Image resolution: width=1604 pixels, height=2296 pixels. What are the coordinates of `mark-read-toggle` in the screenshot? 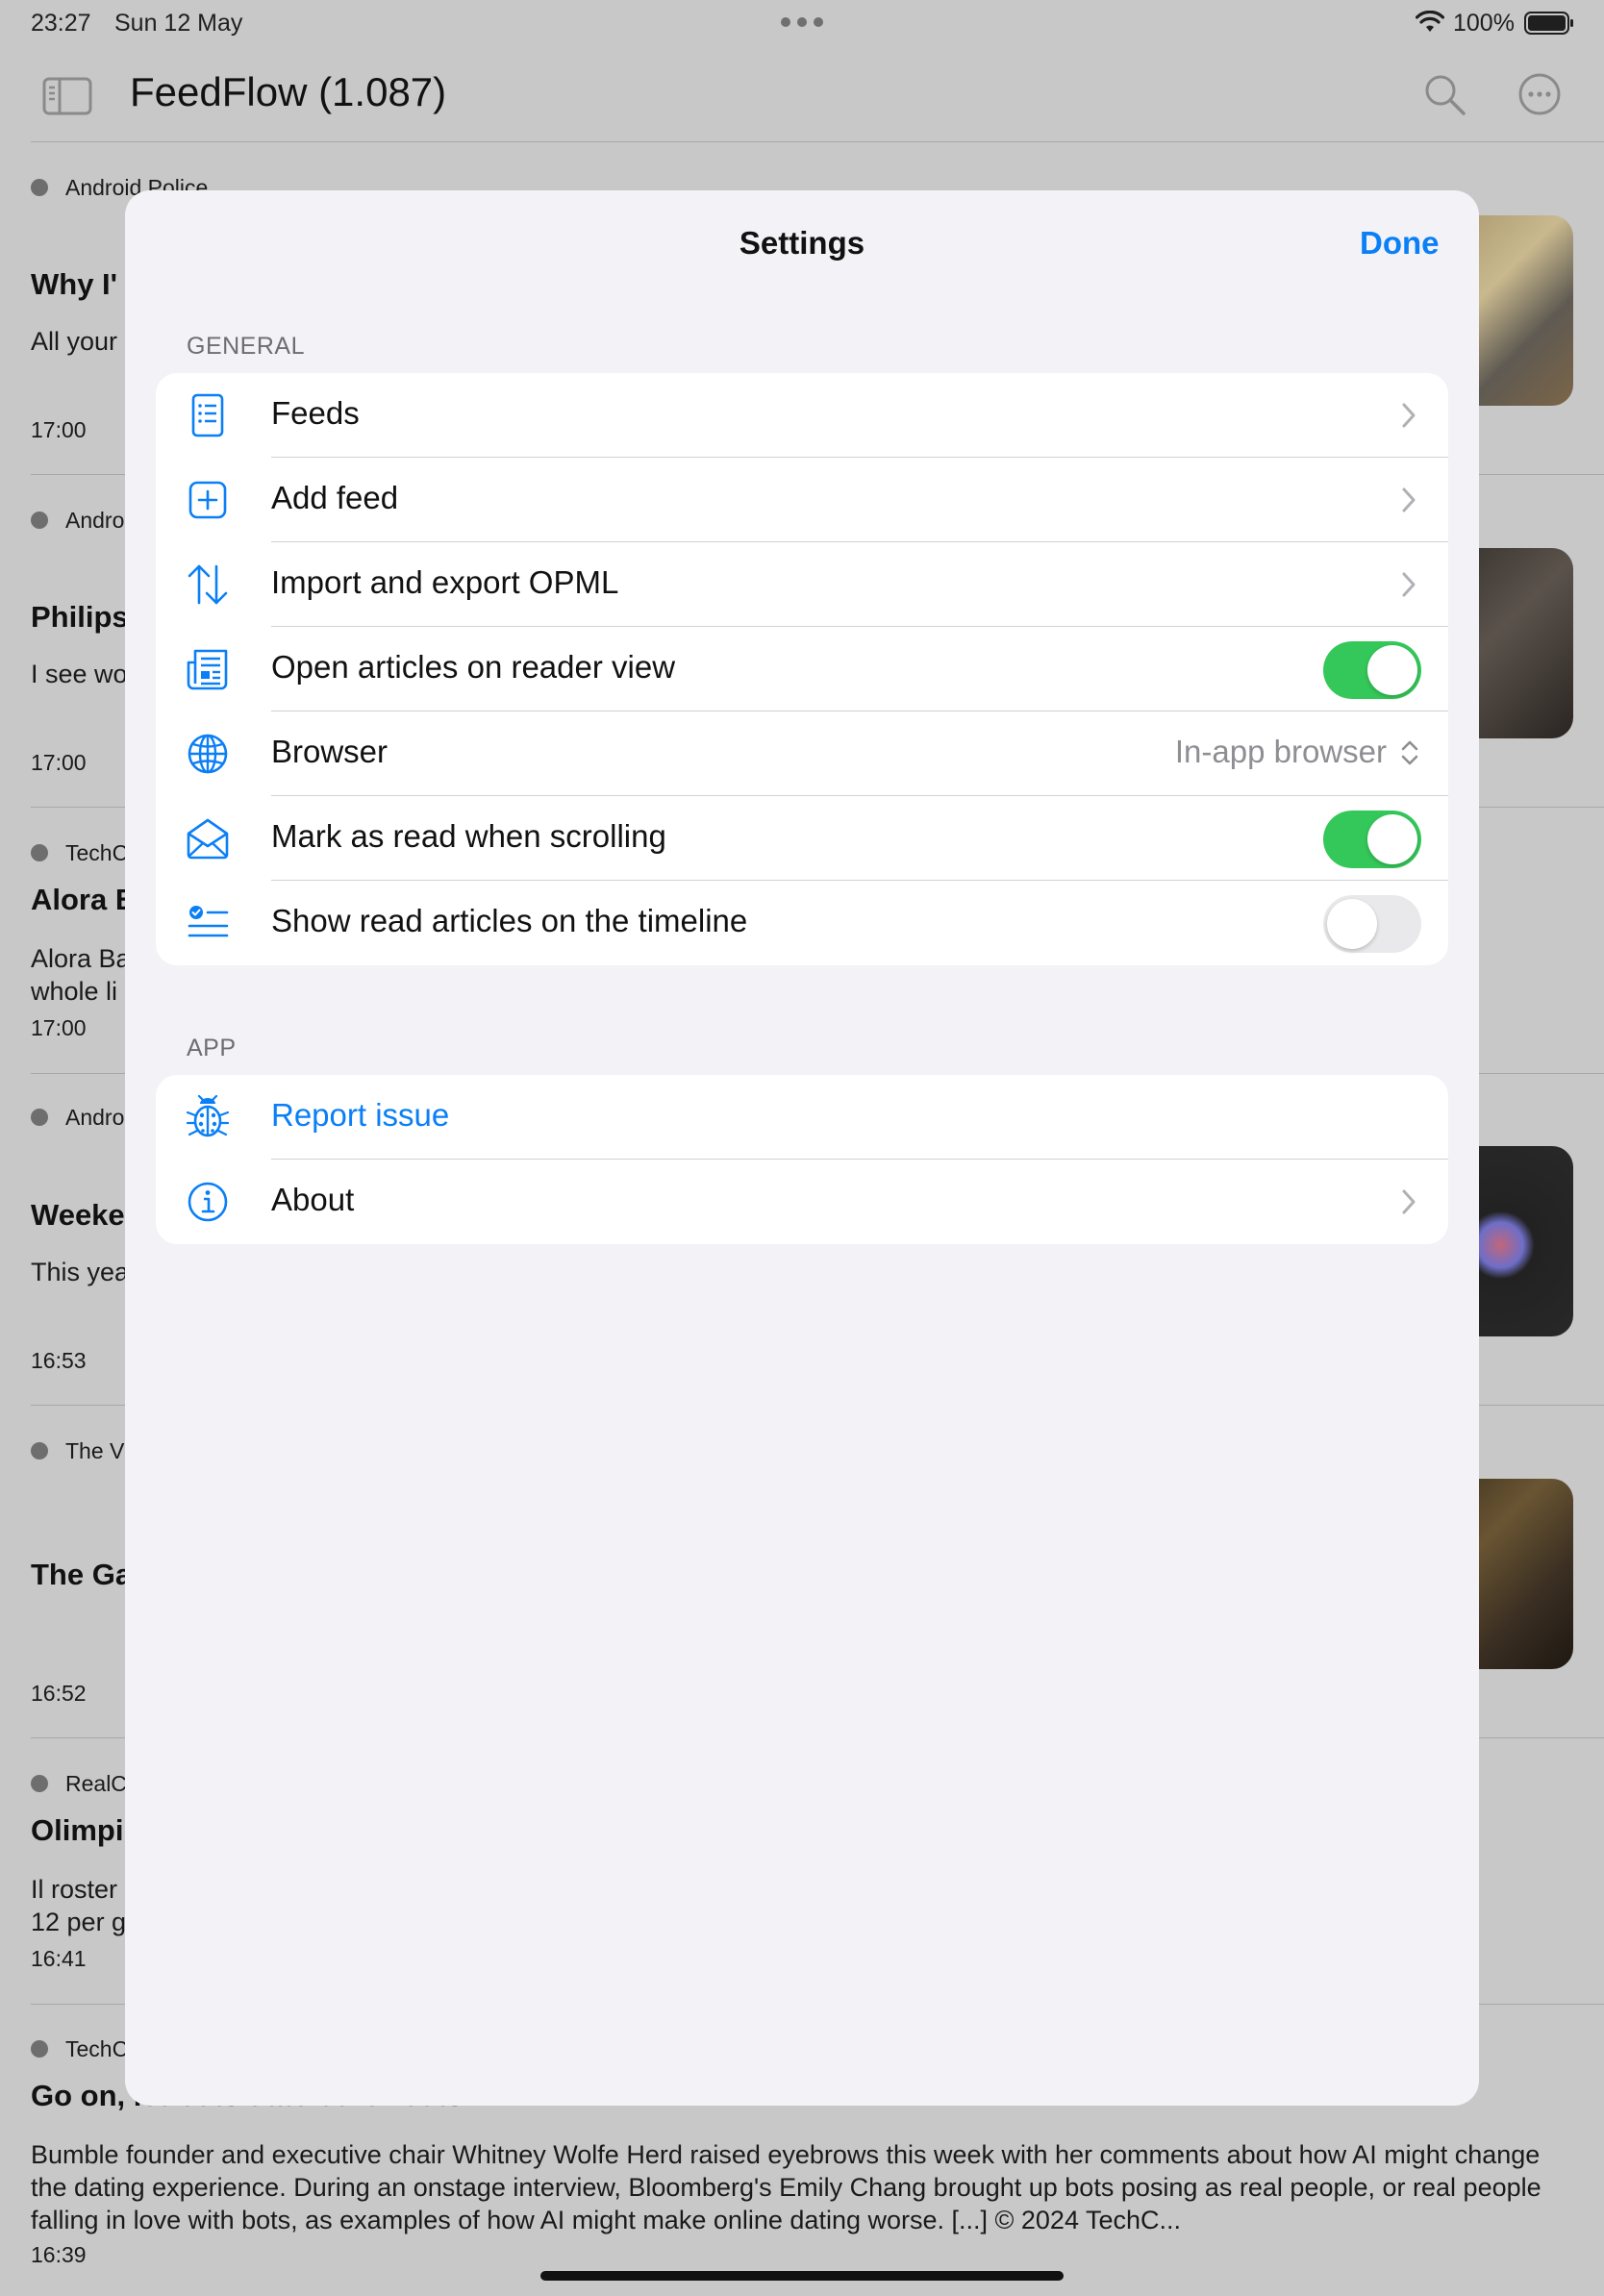 It's located at (1372, 839).